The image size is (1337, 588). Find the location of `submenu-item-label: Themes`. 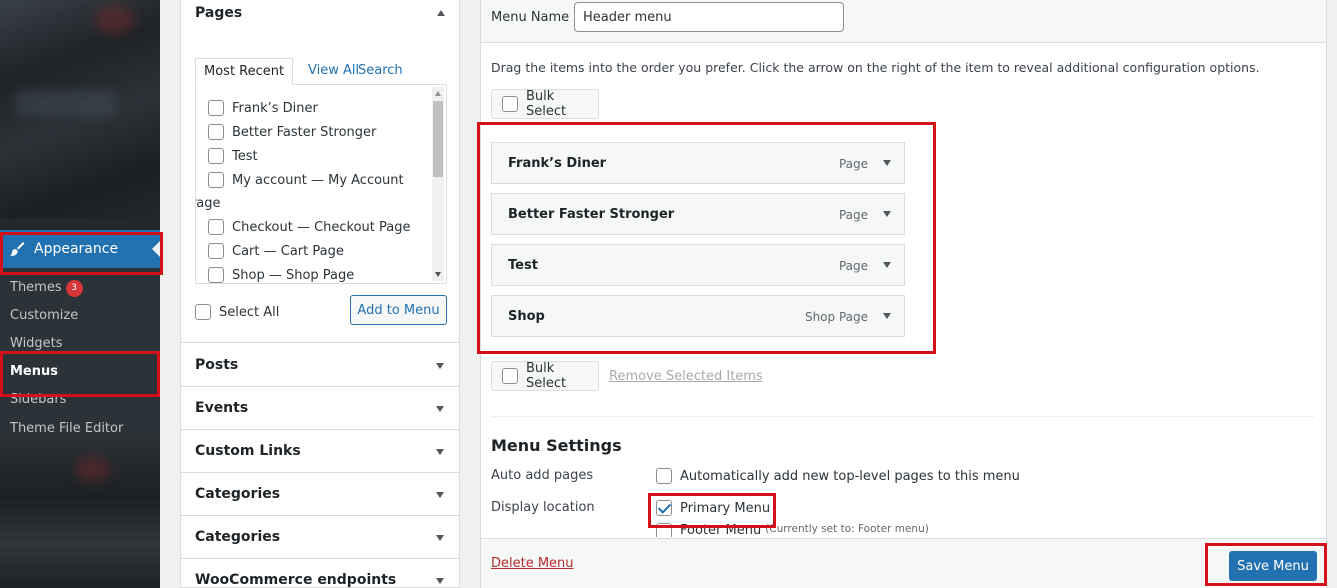

submenu-item-label: Themes is located at coordinates (36, 287).